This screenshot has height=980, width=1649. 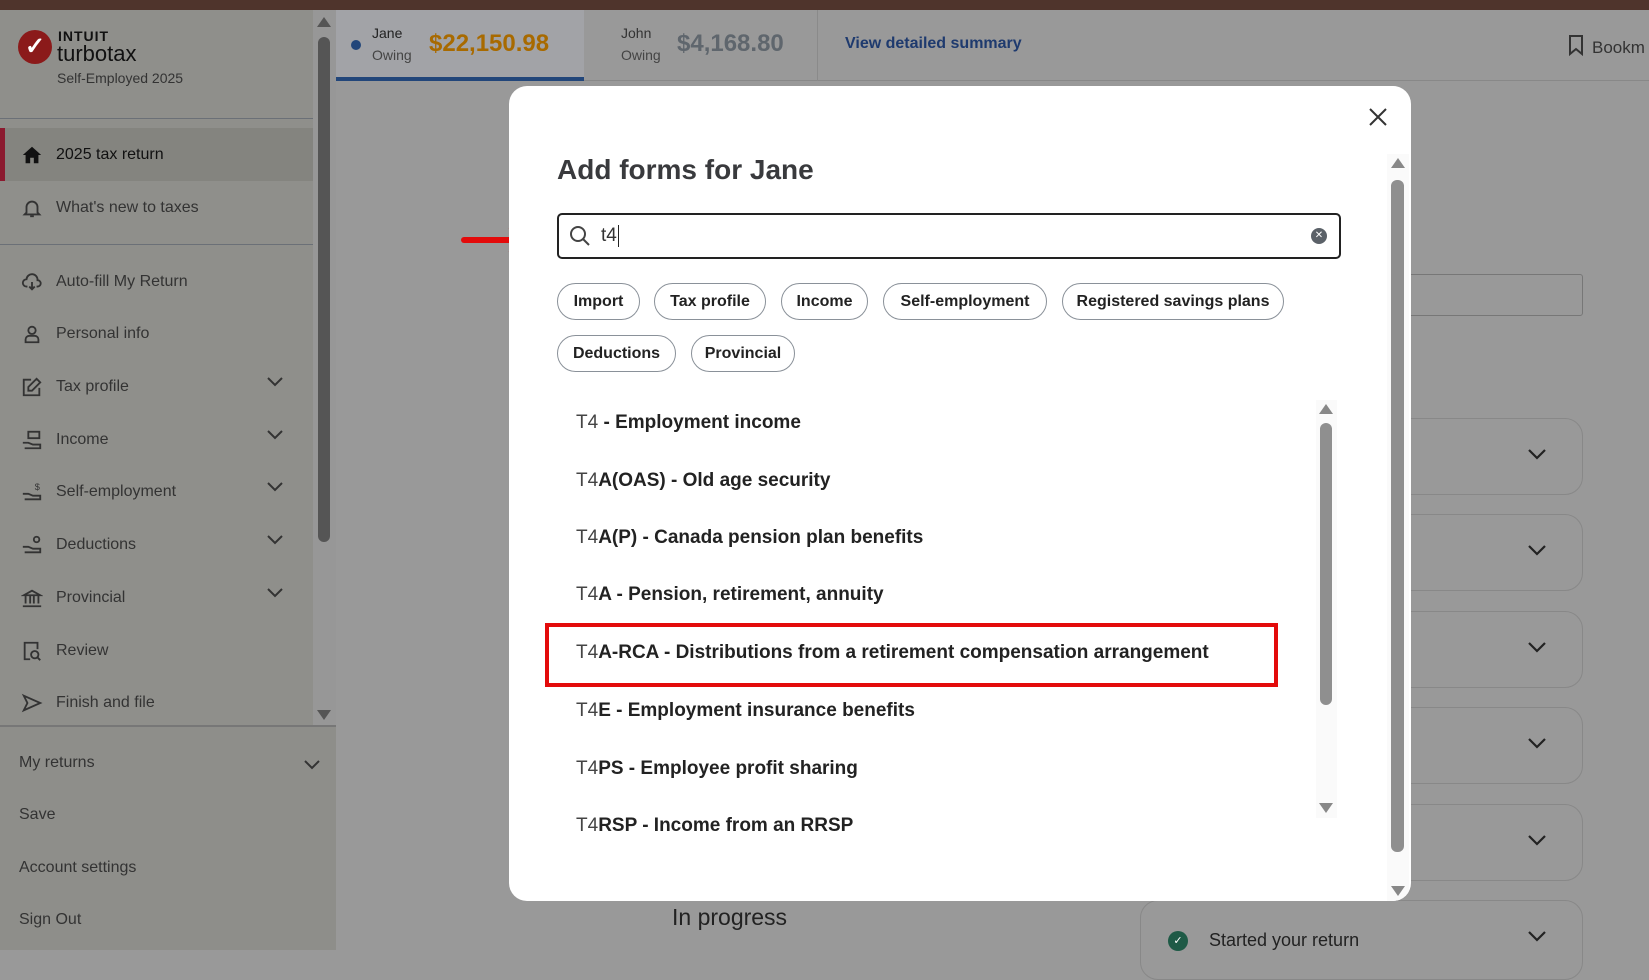 I want to click on active-dot-icon, so click(x=356, y=45).